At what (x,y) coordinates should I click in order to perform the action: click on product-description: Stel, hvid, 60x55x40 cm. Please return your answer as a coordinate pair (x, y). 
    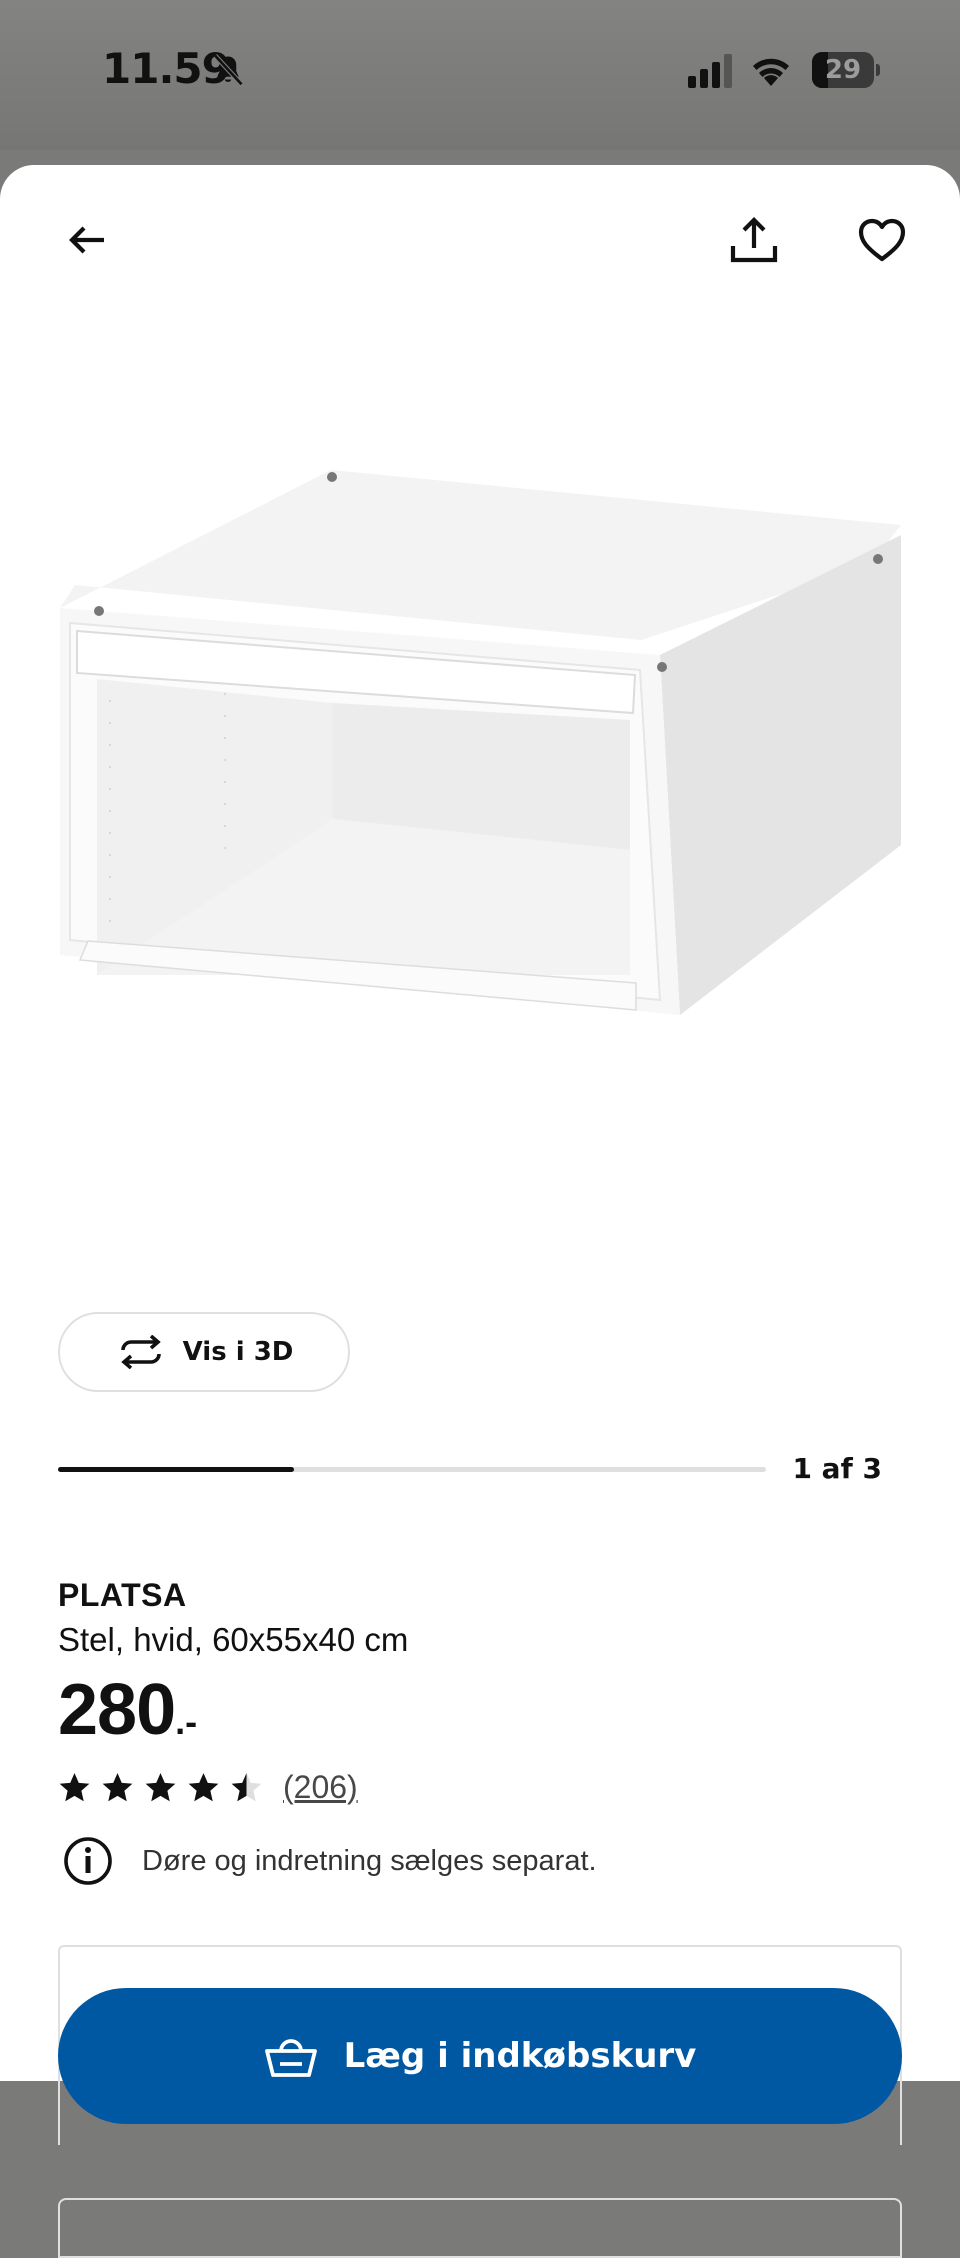
    Looking at the image, I should click on (233, 1639).